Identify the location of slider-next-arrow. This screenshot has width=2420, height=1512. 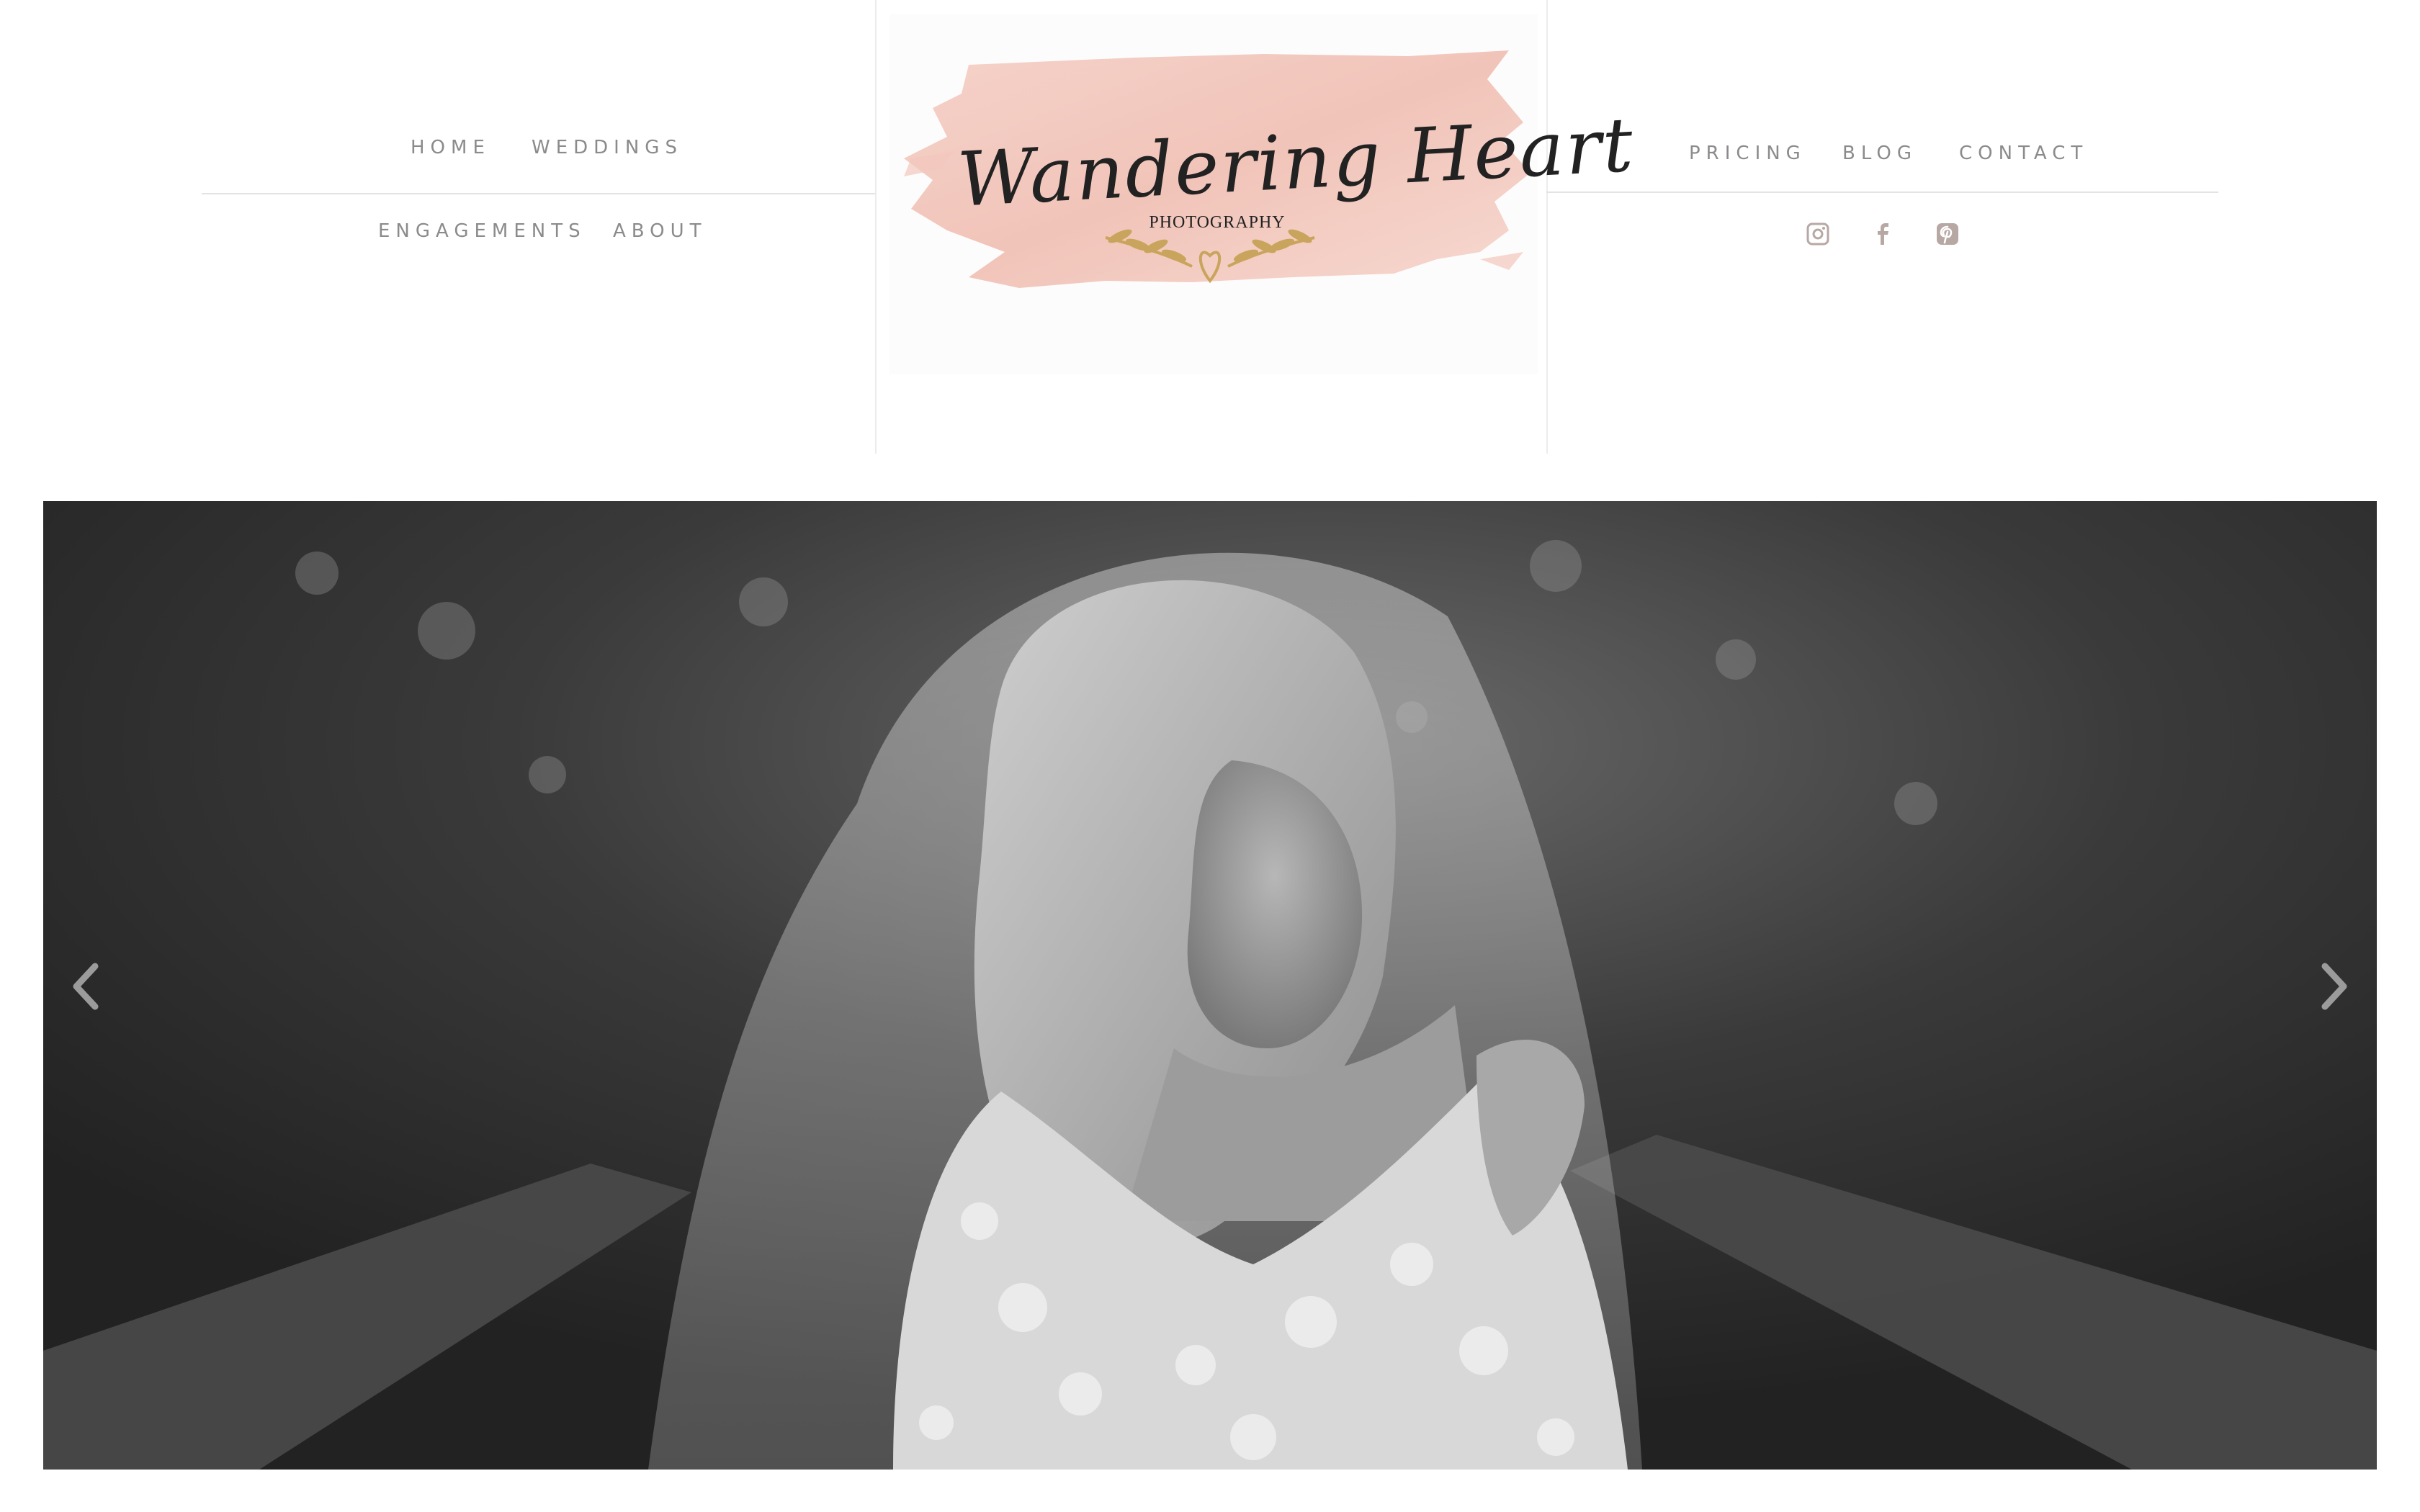
(2333, 986).